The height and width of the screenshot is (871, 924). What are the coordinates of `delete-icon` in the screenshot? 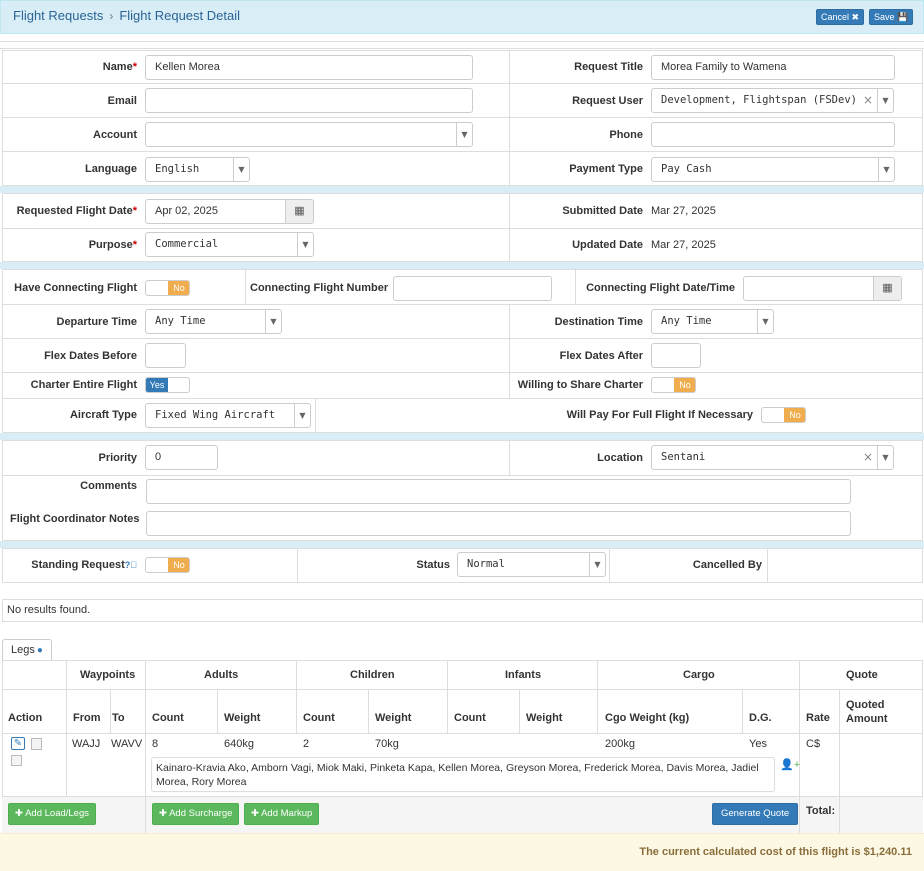 It's located at (16, 760).